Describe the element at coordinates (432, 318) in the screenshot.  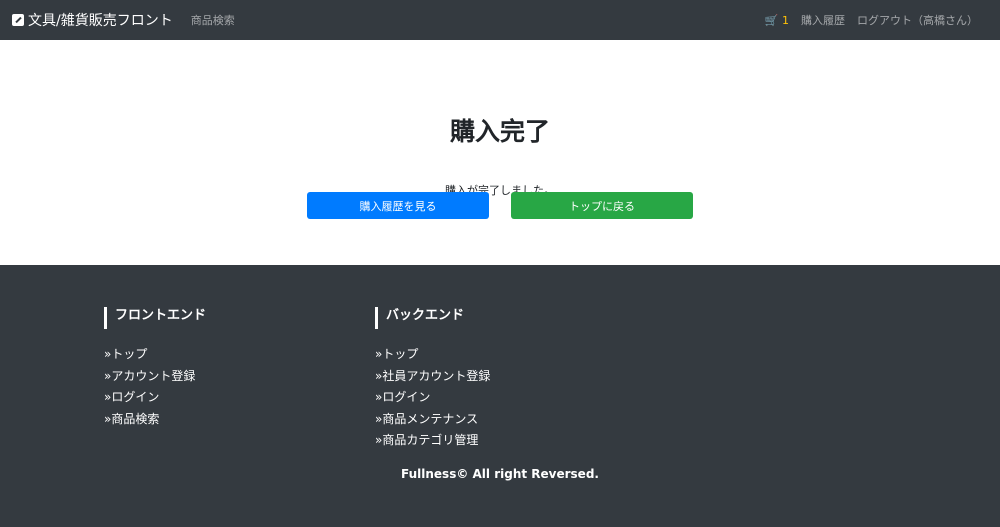
I see `footer-back-title: バックエンド` at that location.